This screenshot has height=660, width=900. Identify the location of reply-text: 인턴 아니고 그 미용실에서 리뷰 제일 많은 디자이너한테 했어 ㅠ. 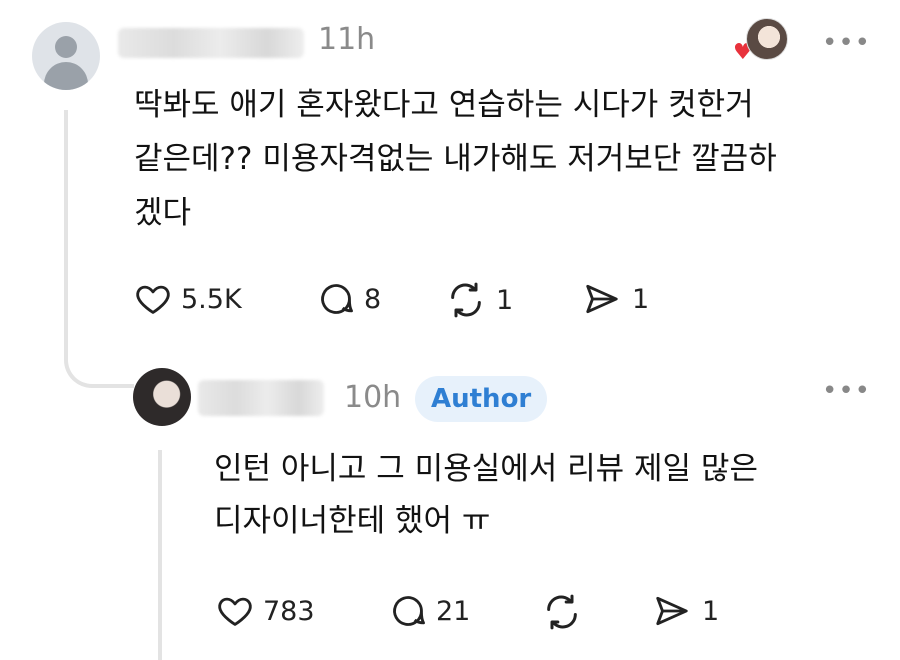
(544, 495).